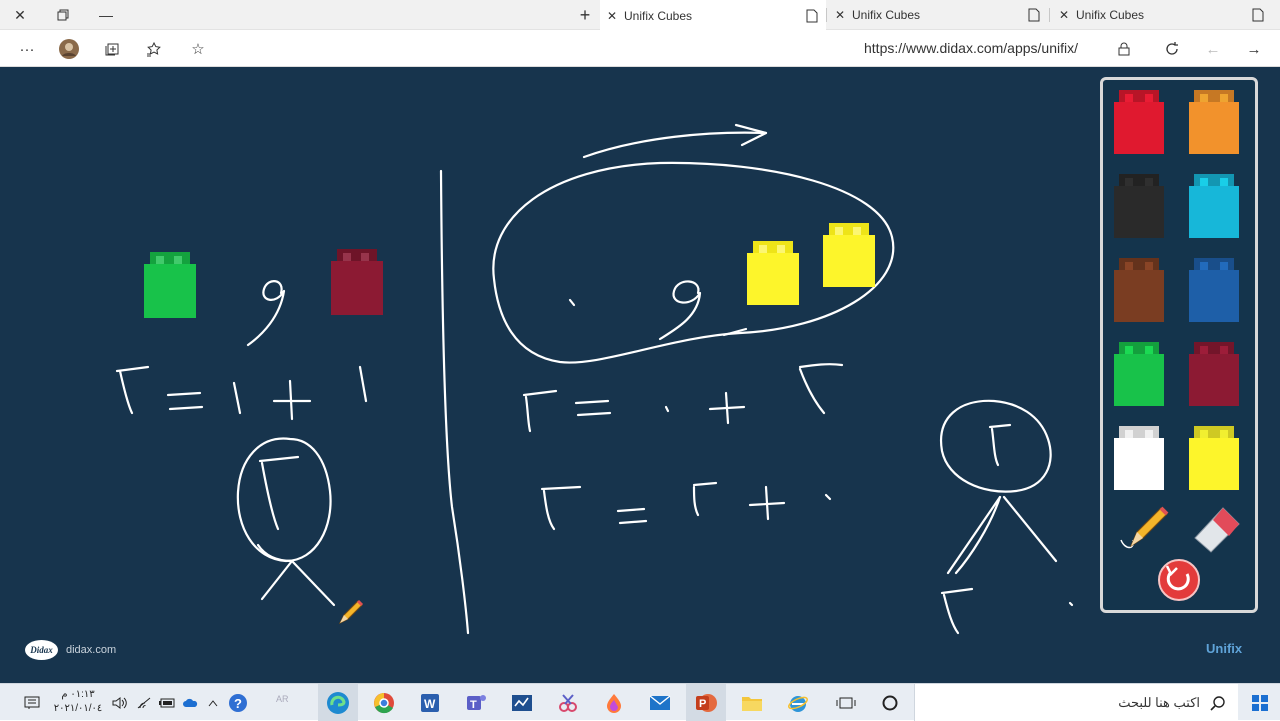  What do you see at coordinates (1213, 49) in the screenshot?
I see `back-arrow-icon: ←` at bounding box center [1213, 49].